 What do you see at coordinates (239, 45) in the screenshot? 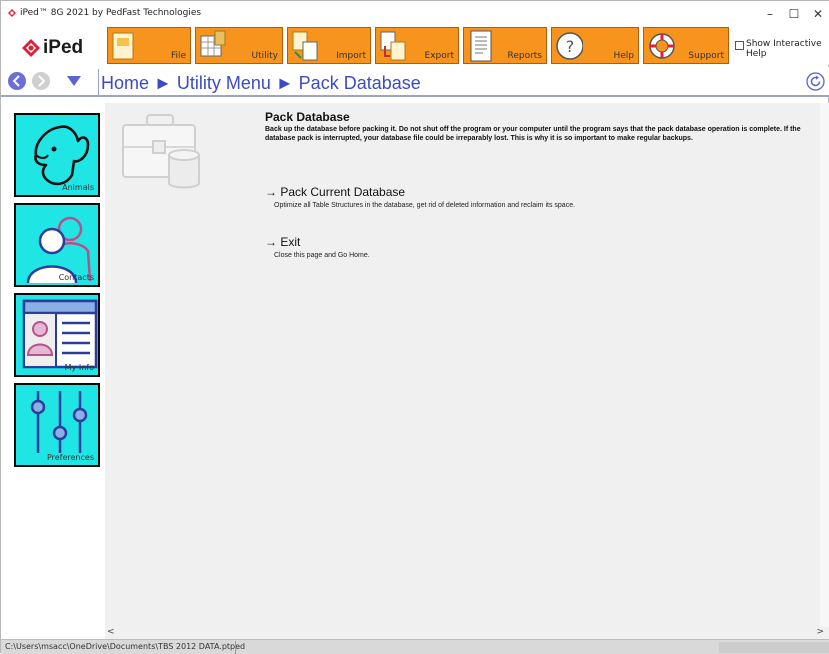
I see `ribbon-utility-button: Utility` at bounding box center [239, 45].